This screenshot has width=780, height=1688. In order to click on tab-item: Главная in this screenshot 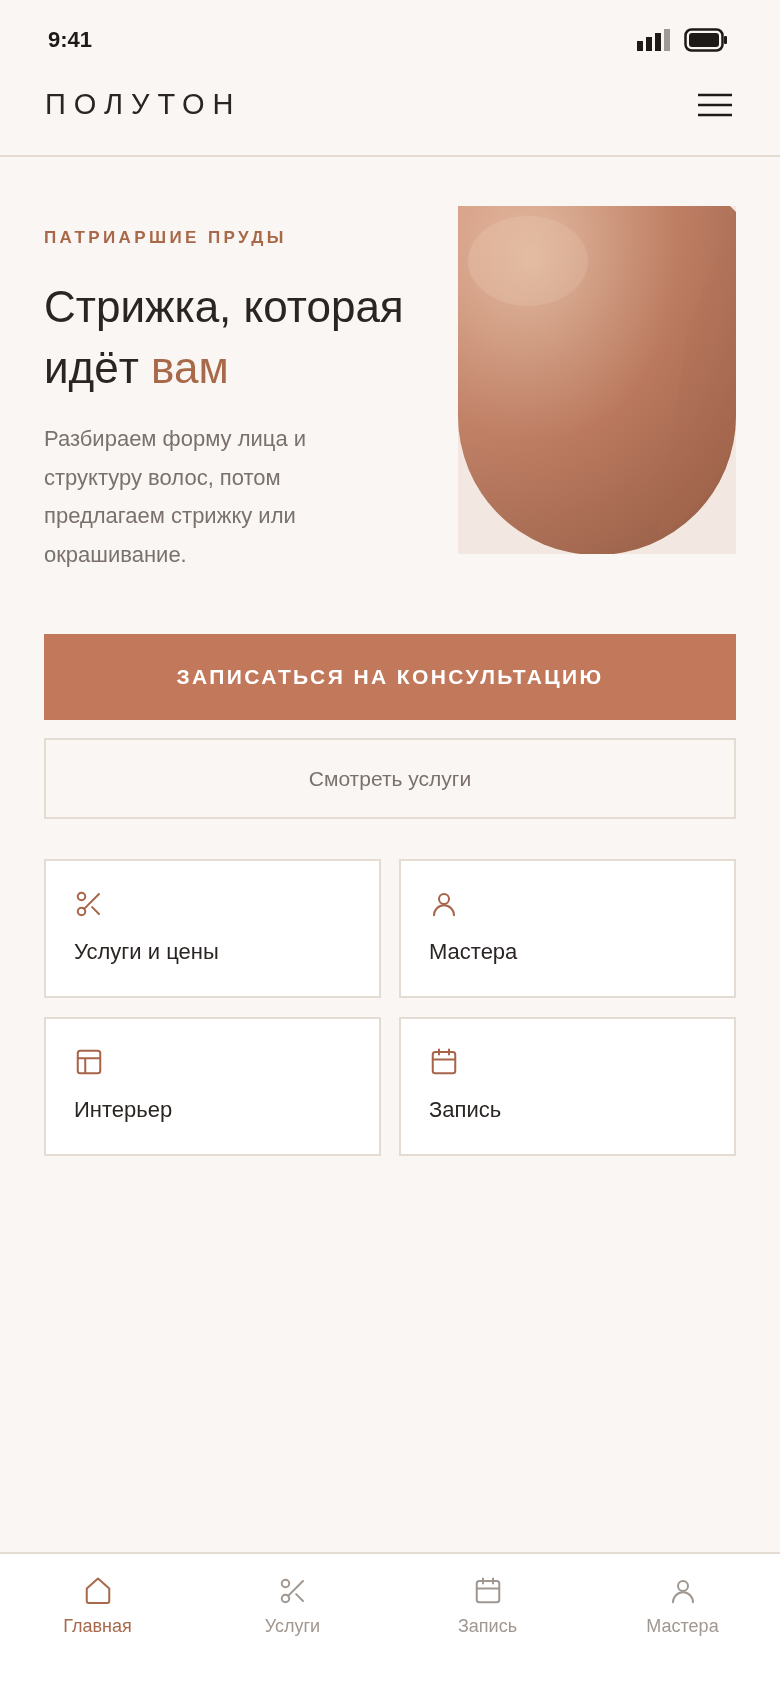, I will do `click(97, 1606)`.